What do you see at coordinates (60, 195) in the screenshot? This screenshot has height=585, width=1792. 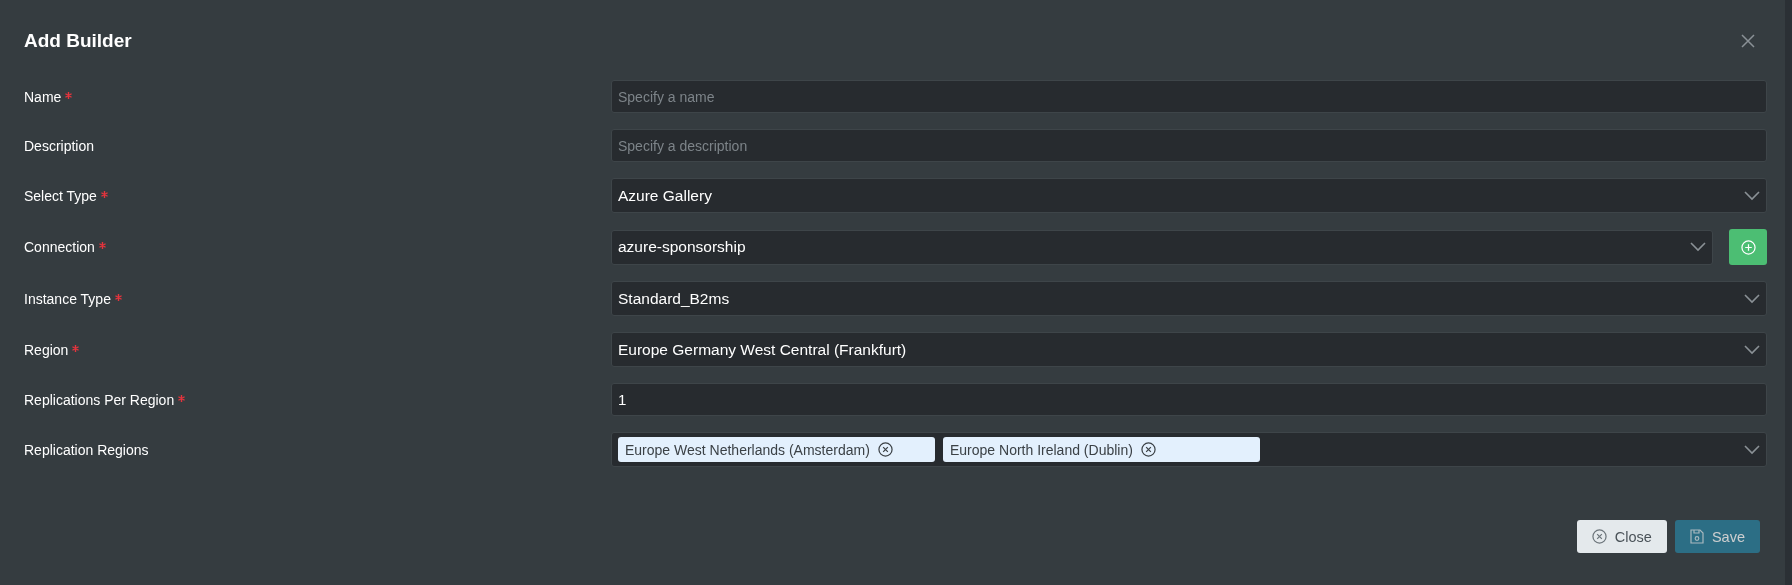 I see `field-label: Select Type` at bounding box center [60, 195].